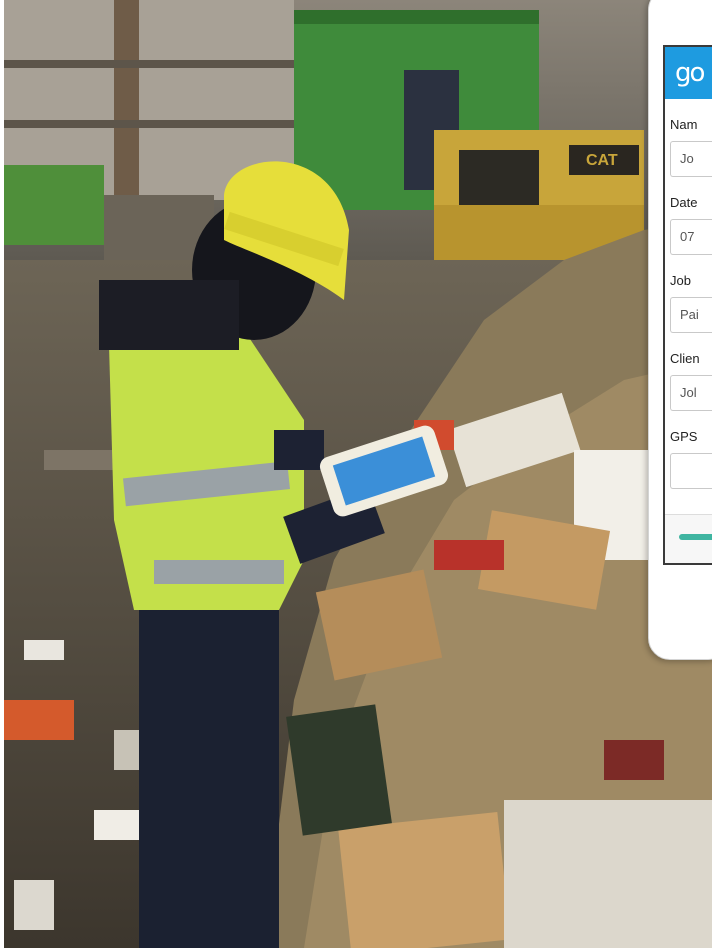  What do you see at coordinates (691, 471) in the screenshot?
I see `gps-input` at bounding box center [691, 471].